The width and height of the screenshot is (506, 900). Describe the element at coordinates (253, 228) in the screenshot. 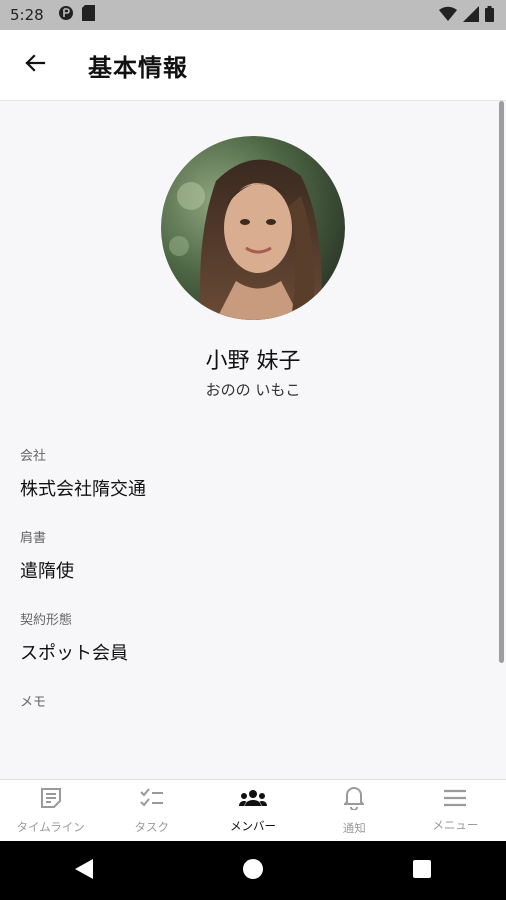

I see `avatar` at that location.